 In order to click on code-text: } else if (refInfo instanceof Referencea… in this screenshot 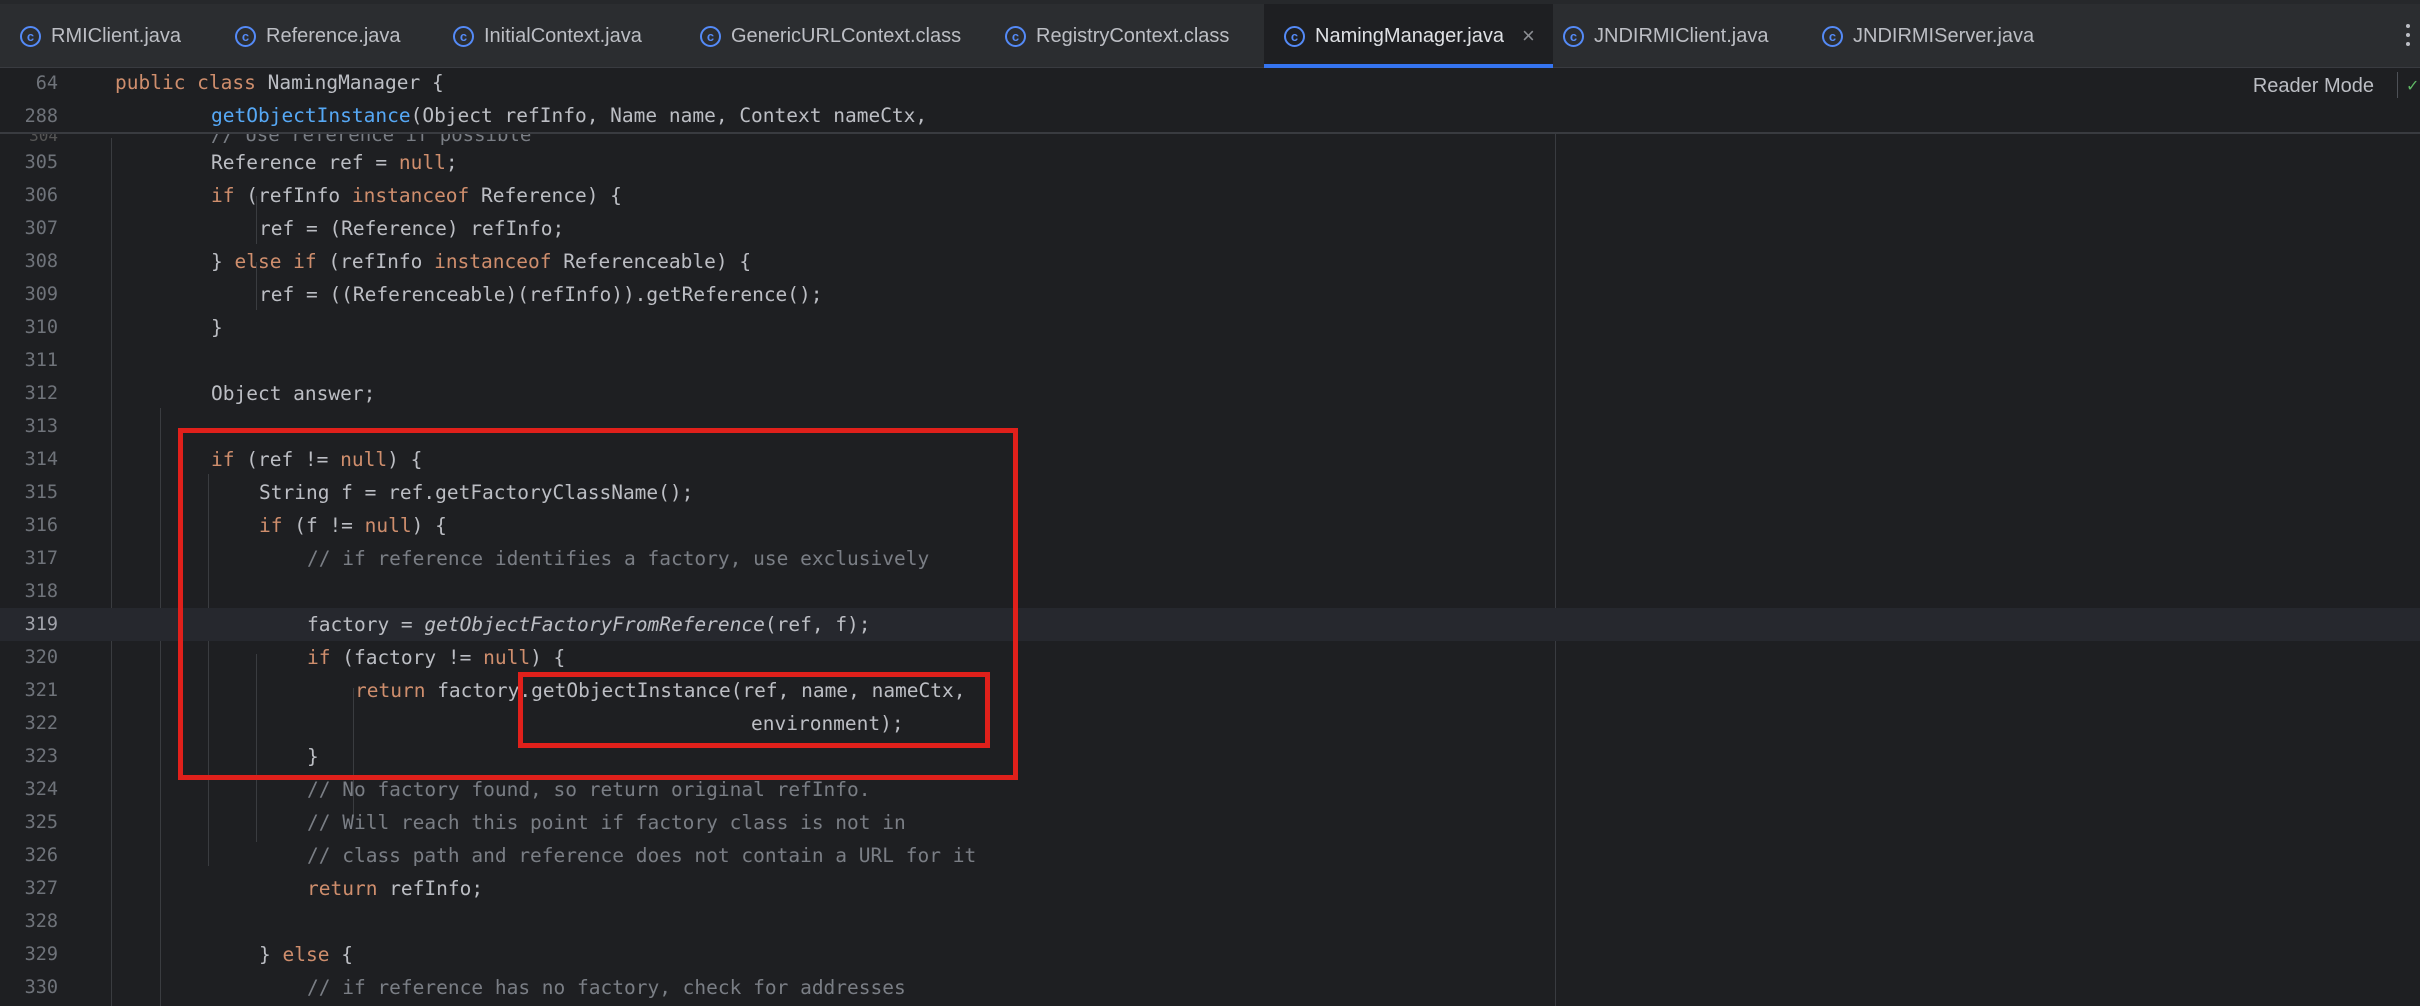, I will do `click(481, 261)`.